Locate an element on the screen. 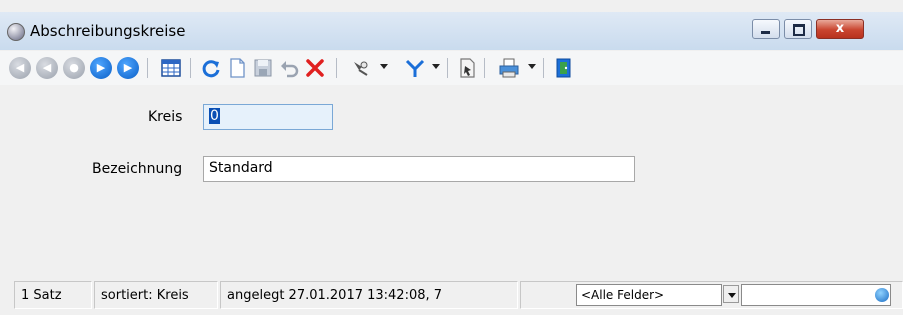  kreis-field: 0 is located at coordinates (268, 117).